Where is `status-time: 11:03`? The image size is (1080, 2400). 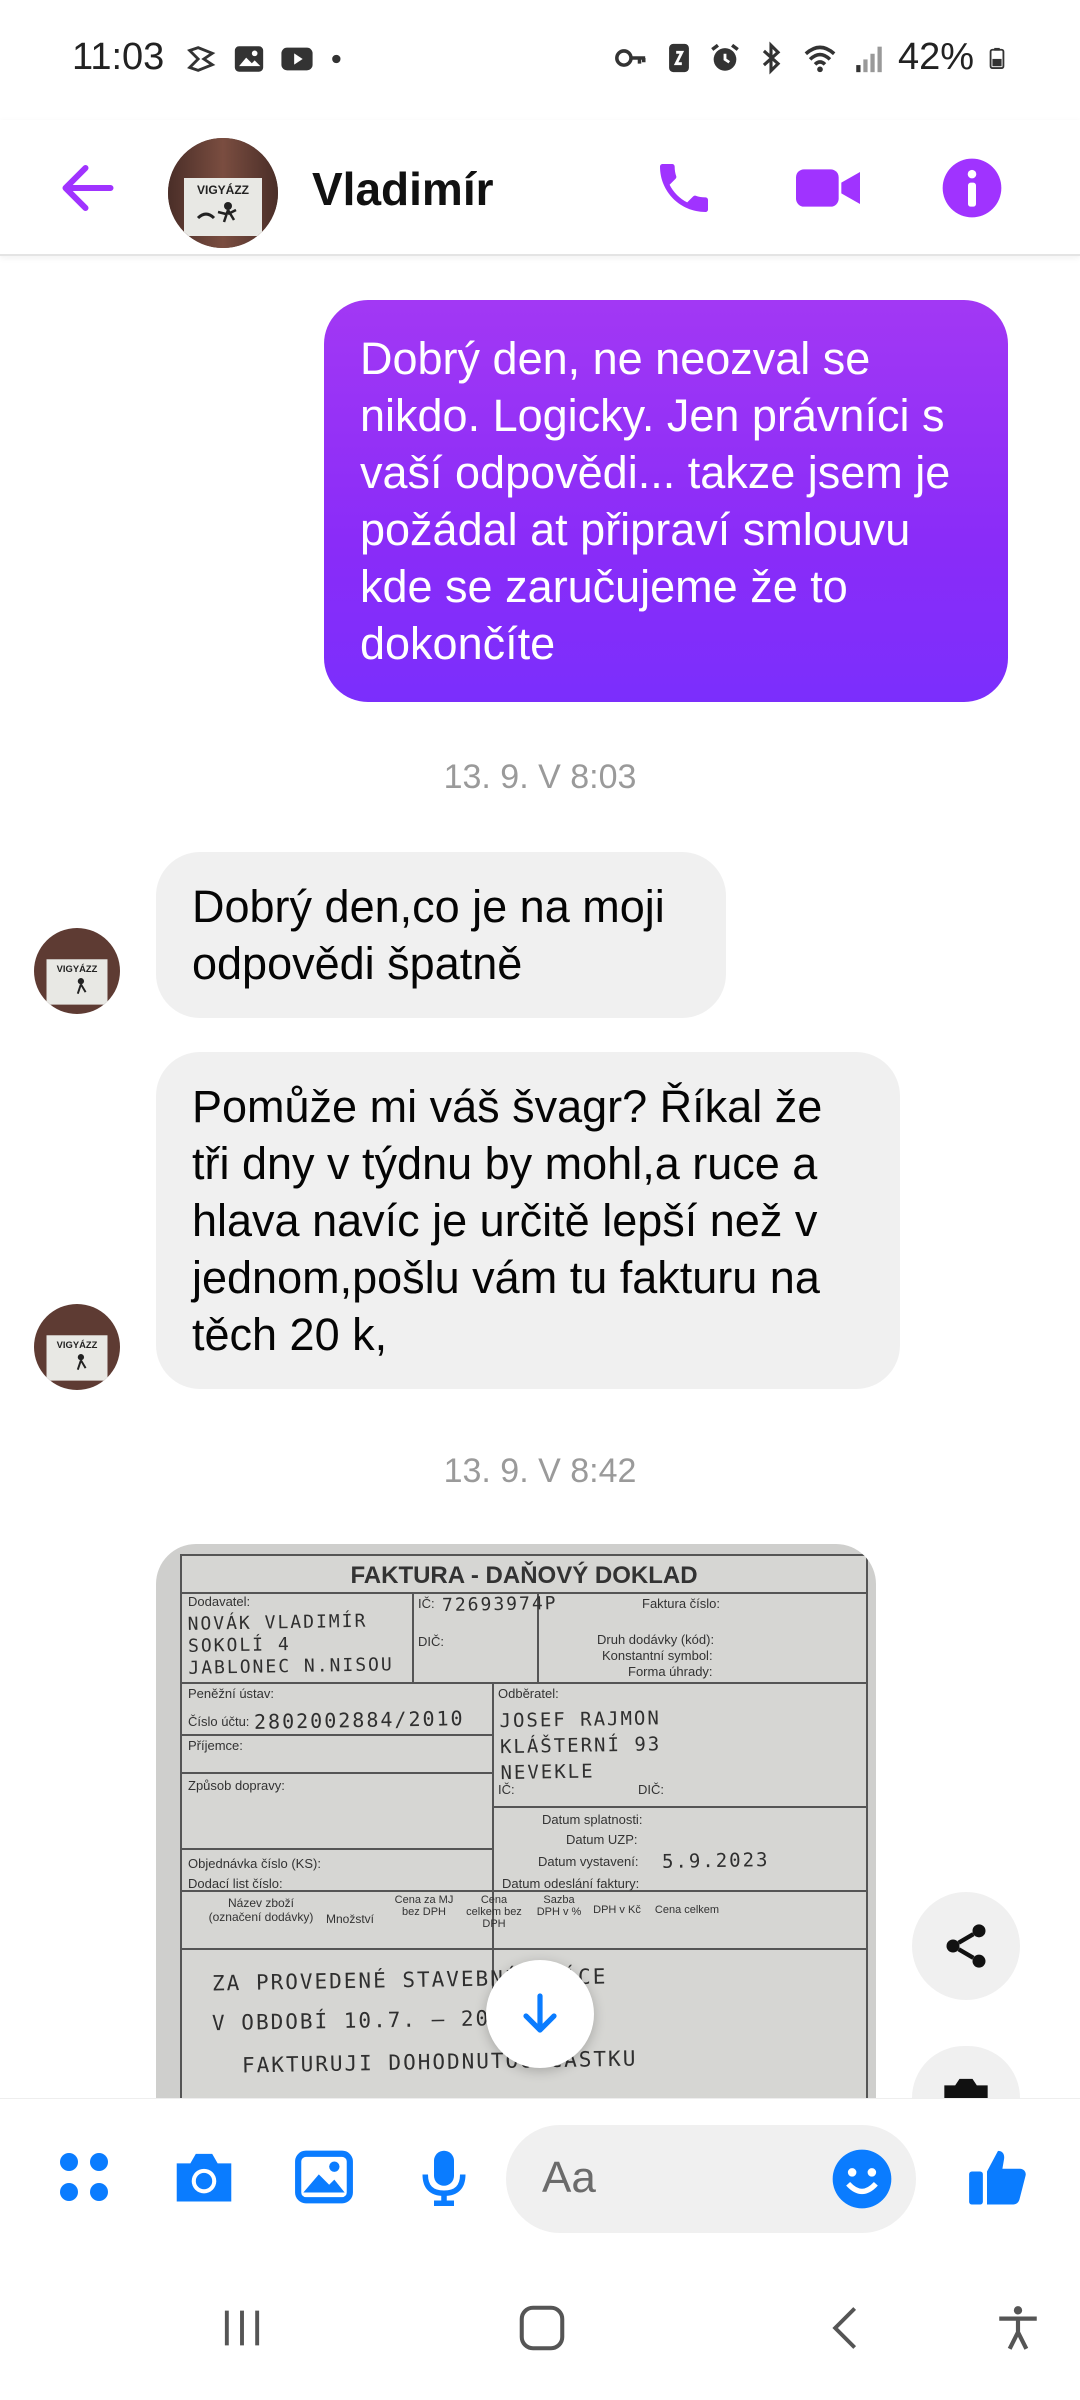 status-time: 11:03 is located at coordinates (118, 57).